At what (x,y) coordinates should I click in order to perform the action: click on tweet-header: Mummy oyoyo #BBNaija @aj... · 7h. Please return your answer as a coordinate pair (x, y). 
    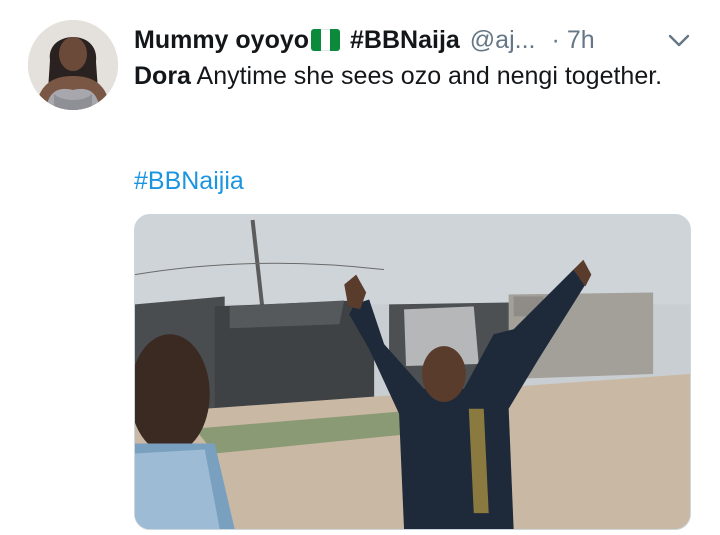
    Looking at the image, I should click on (419, 40).